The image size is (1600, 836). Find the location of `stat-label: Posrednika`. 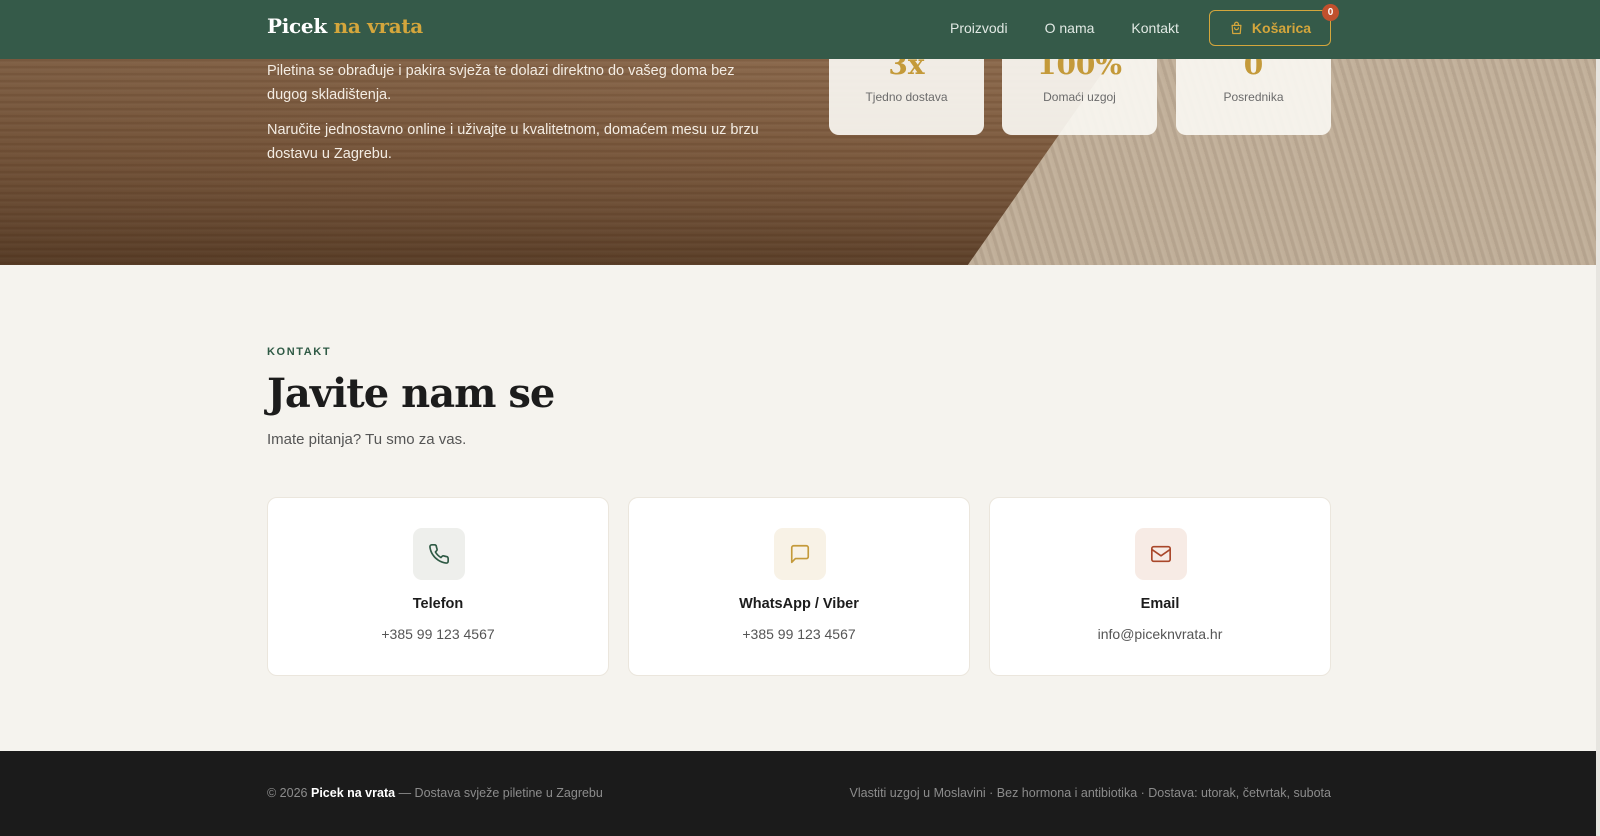

stat-label: Posrednika is located at coordinates (1253, 97).